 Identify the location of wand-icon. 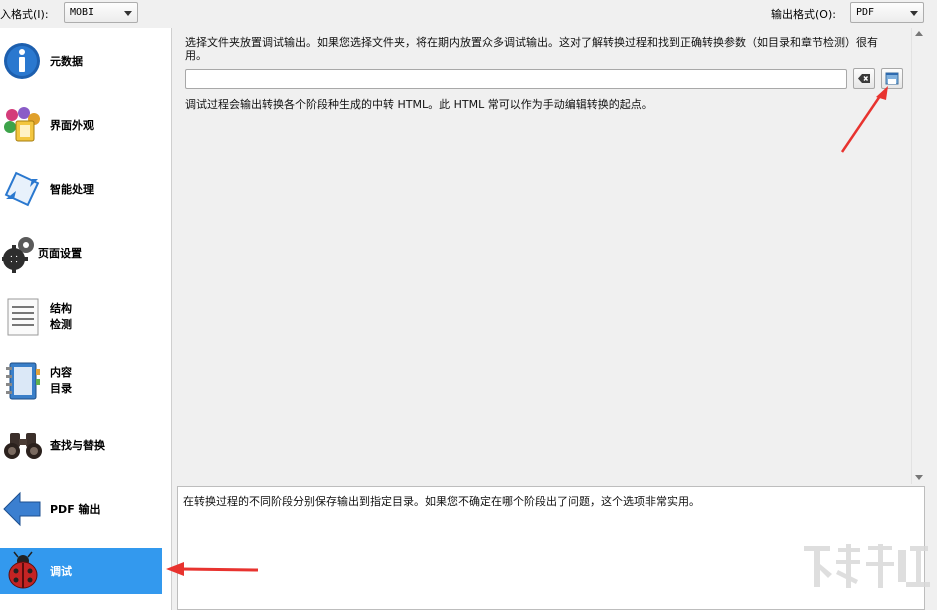
(22, 189).